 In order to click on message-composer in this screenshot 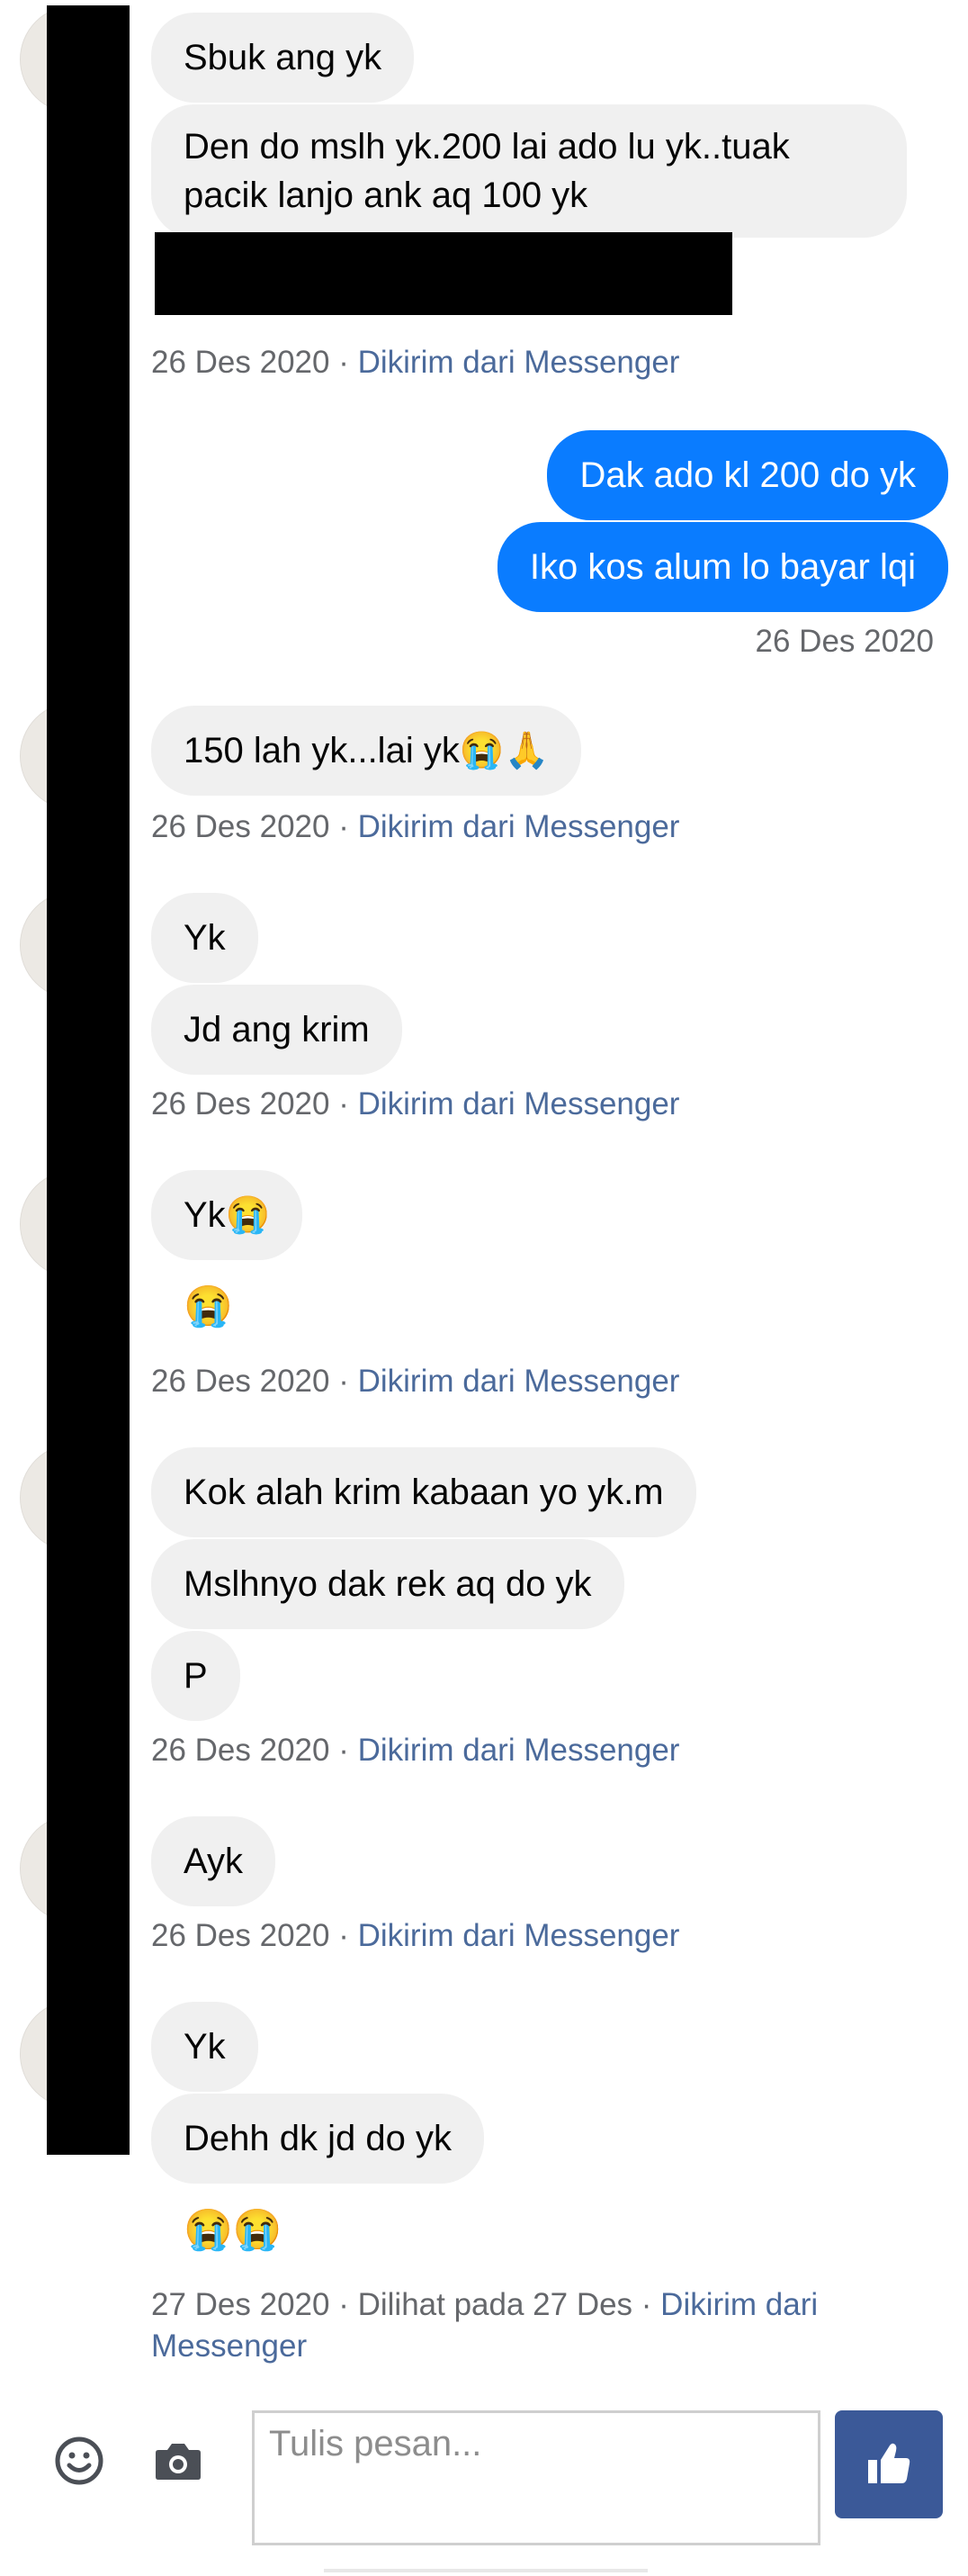, I will do `click(484, 2480)`.